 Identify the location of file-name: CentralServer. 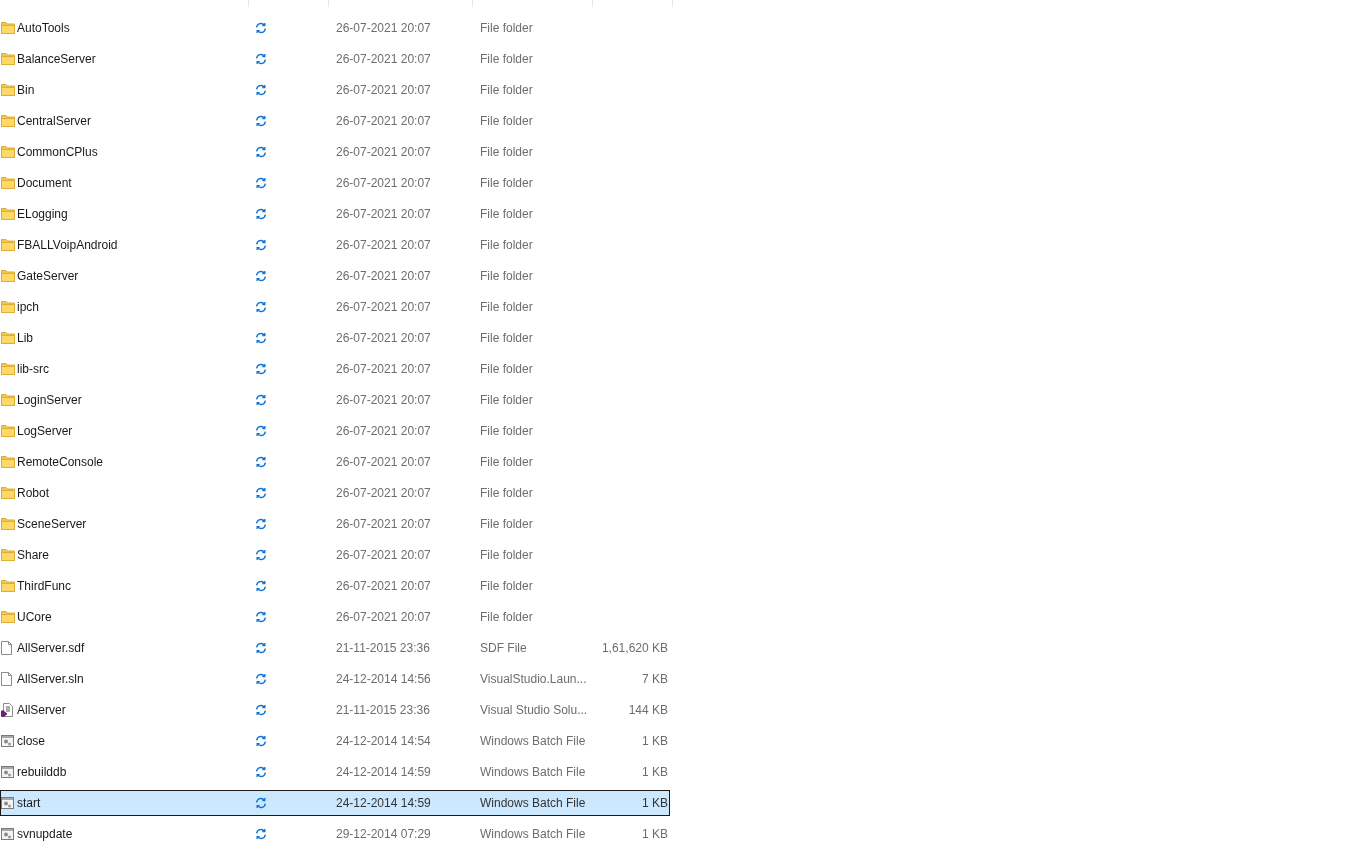
(54, 121).